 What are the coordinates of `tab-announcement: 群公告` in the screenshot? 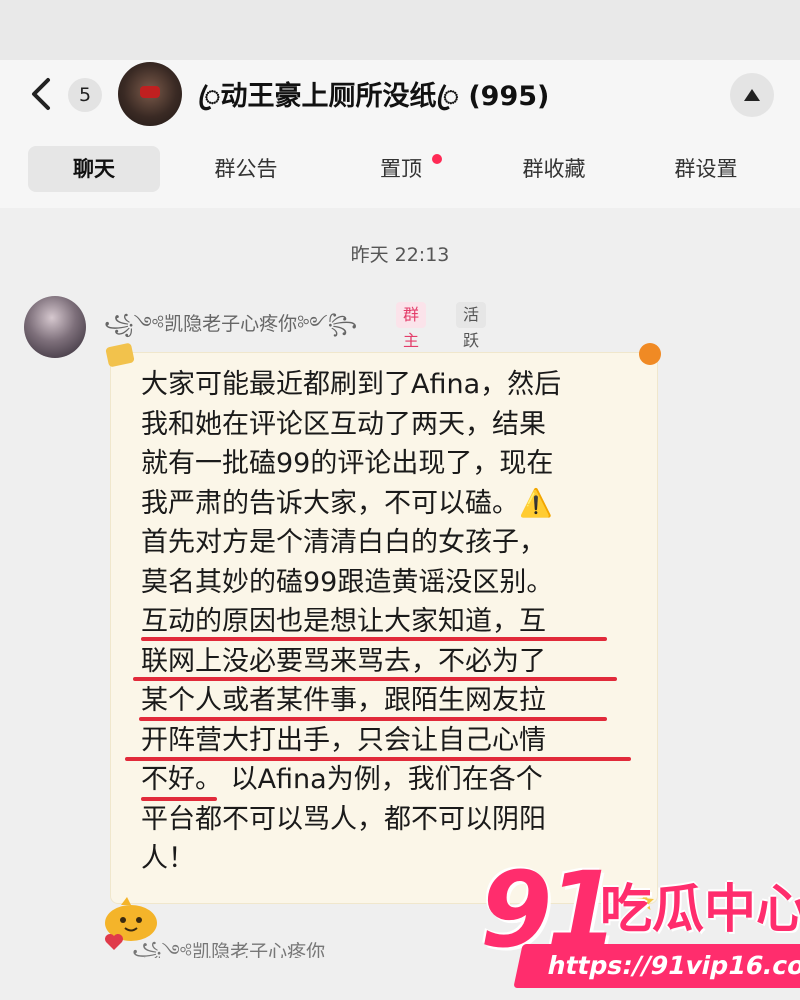 It's located at (246, 169).